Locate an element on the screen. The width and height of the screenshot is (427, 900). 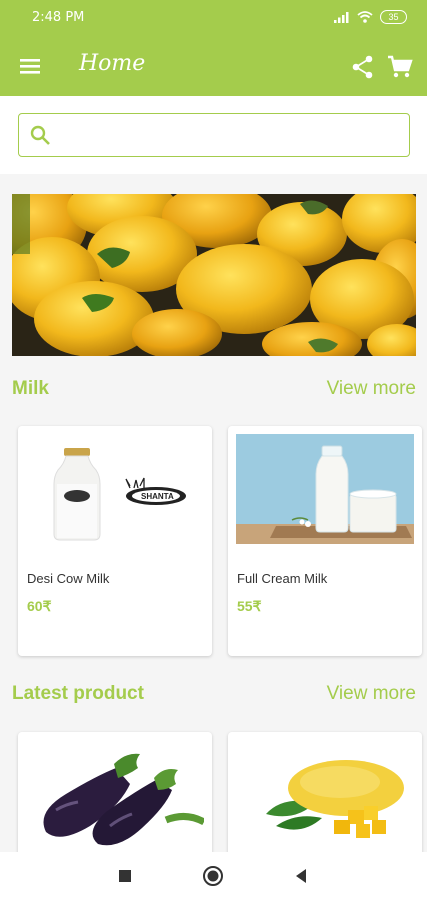
share-icon is located at coordinates (363, 67).